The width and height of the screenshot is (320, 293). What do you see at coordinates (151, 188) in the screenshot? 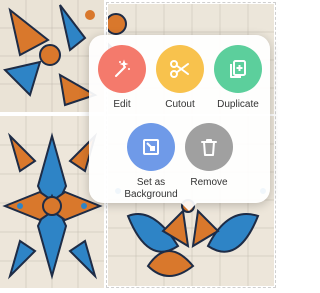
I see `set-as-background-label: Set as Background` at bounding box center [151, 188].